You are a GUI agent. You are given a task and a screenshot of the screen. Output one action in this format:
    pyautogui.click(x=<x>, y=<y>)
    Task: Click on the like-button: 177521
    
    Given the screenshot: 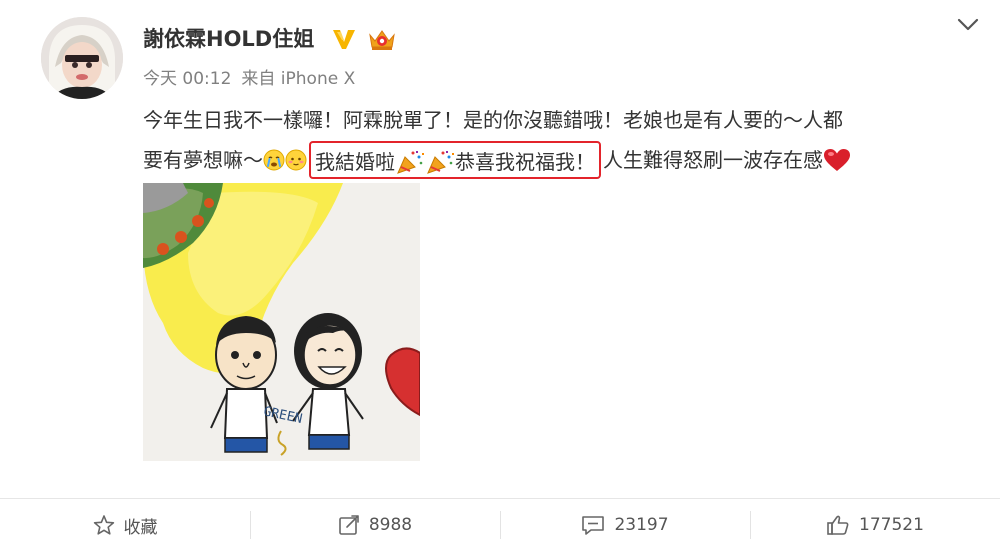 What is the action you would take?
    pyautogui.click(x=875, y=525)
    